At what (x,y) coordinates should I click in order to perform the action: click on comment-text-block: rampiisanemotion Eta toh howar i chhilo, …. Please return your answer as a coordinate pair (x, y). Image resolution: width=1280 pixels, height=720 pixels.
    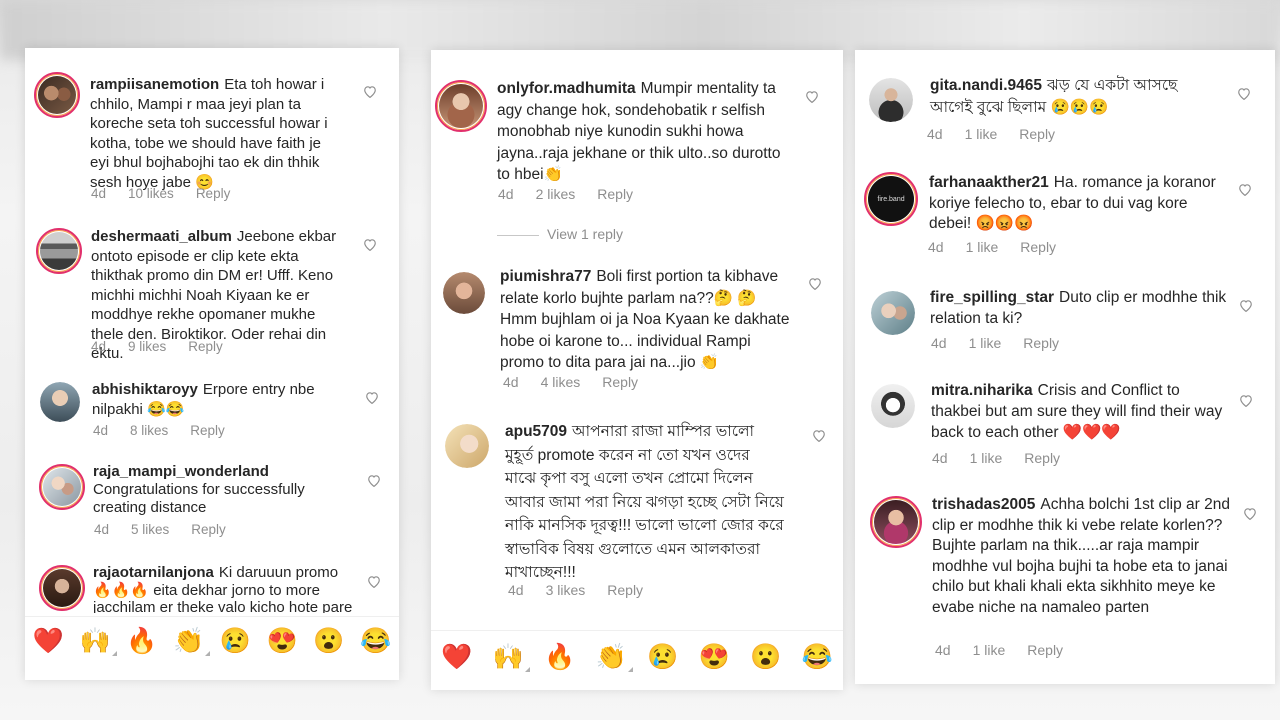
    Looking at the image, I should click on (215, 133).